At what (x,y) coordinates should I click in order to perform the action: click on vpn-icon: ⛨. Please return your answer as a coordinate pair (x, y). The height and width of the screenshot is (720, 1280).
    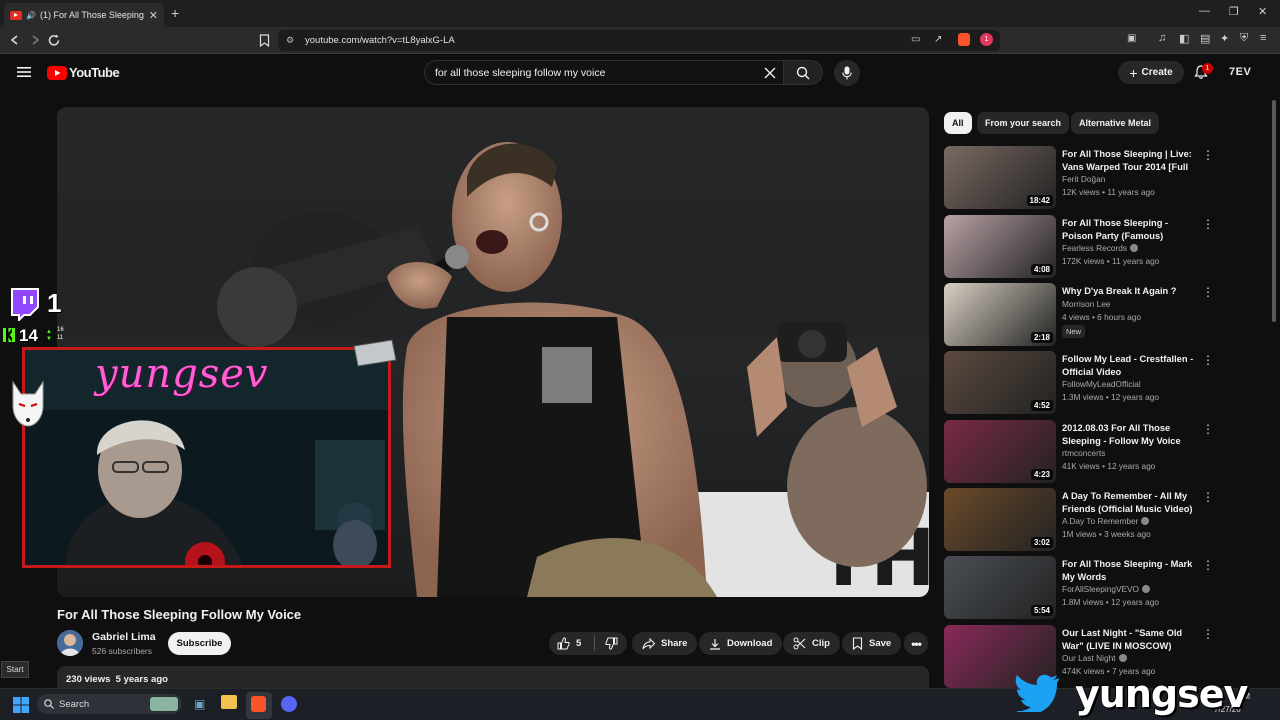
    Looking at the image, I should click on (1244, 38).